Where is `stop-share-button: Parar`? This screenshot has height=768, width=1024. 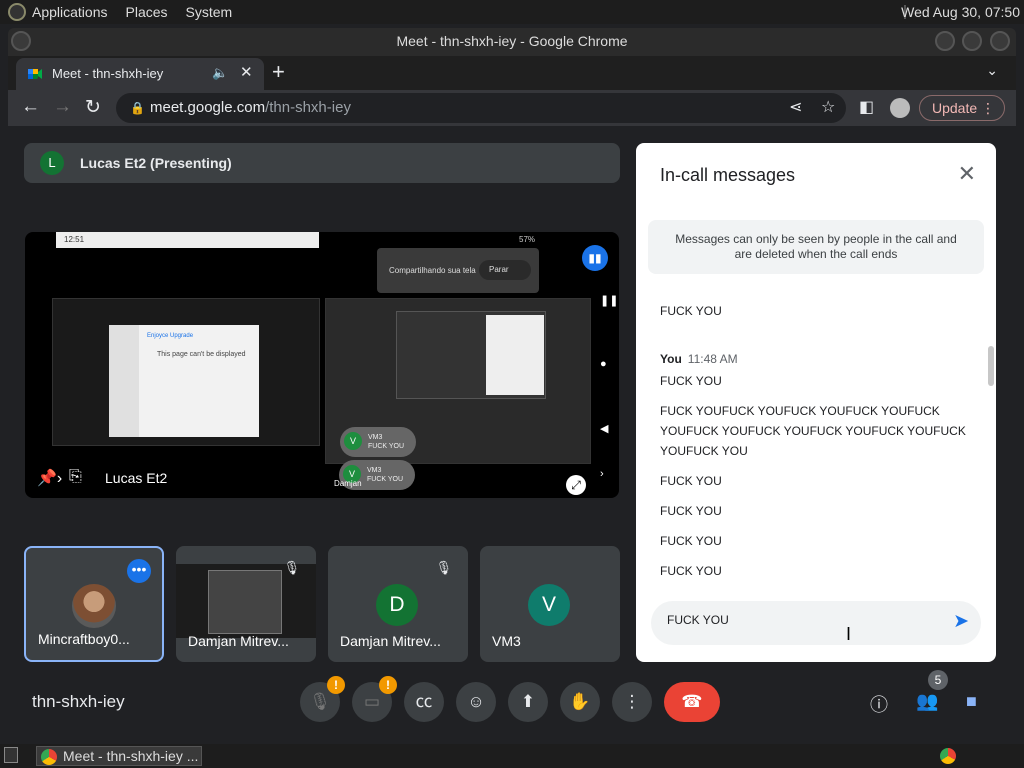
stop-share-button: Parar is located at coordinates (505, 270).